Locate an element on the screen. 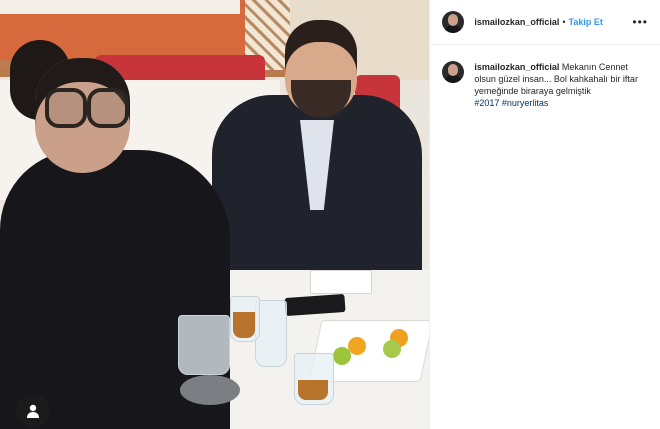 This screenshot has height=429, width=660. photo-glasses is located at coordinates (87, 108).